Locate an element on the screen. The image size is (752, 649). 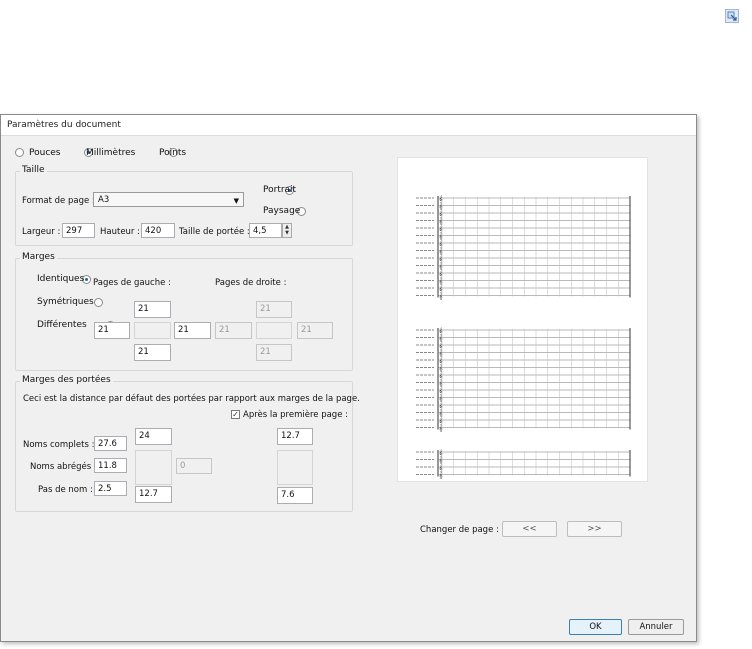
gauche-left-input: 21 is located at coordinates (112, 330).